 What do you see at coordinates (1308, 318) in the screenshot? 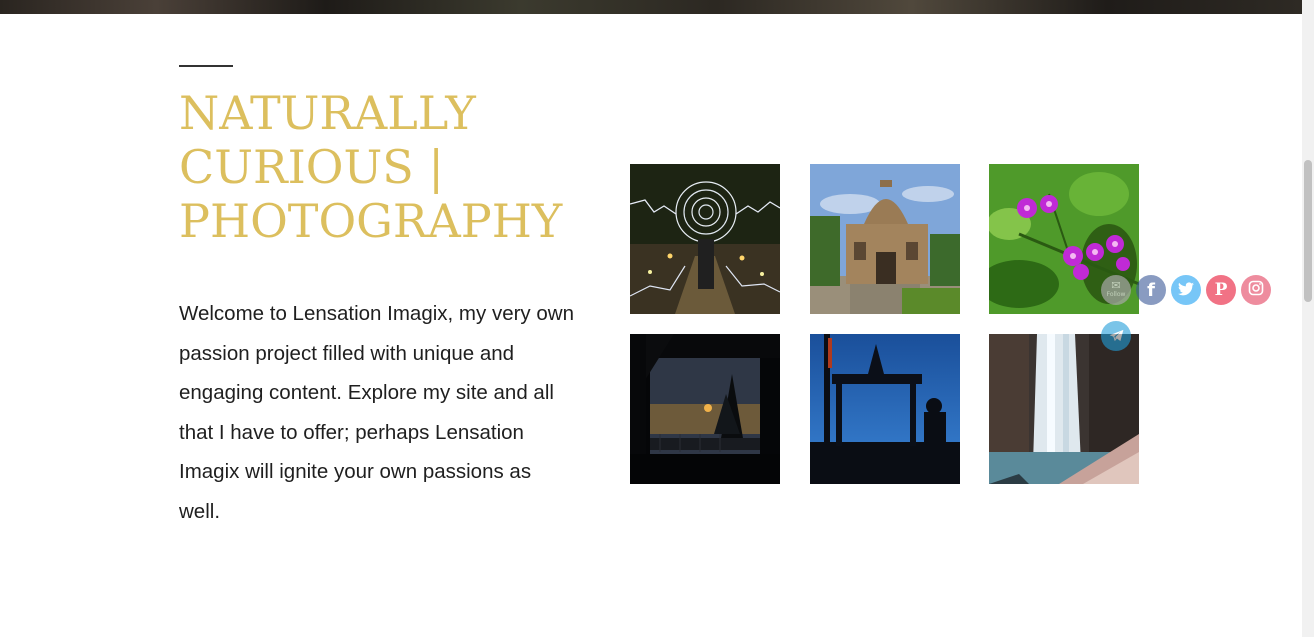
I see `scrollbar` at bounding box center [1308, 318].